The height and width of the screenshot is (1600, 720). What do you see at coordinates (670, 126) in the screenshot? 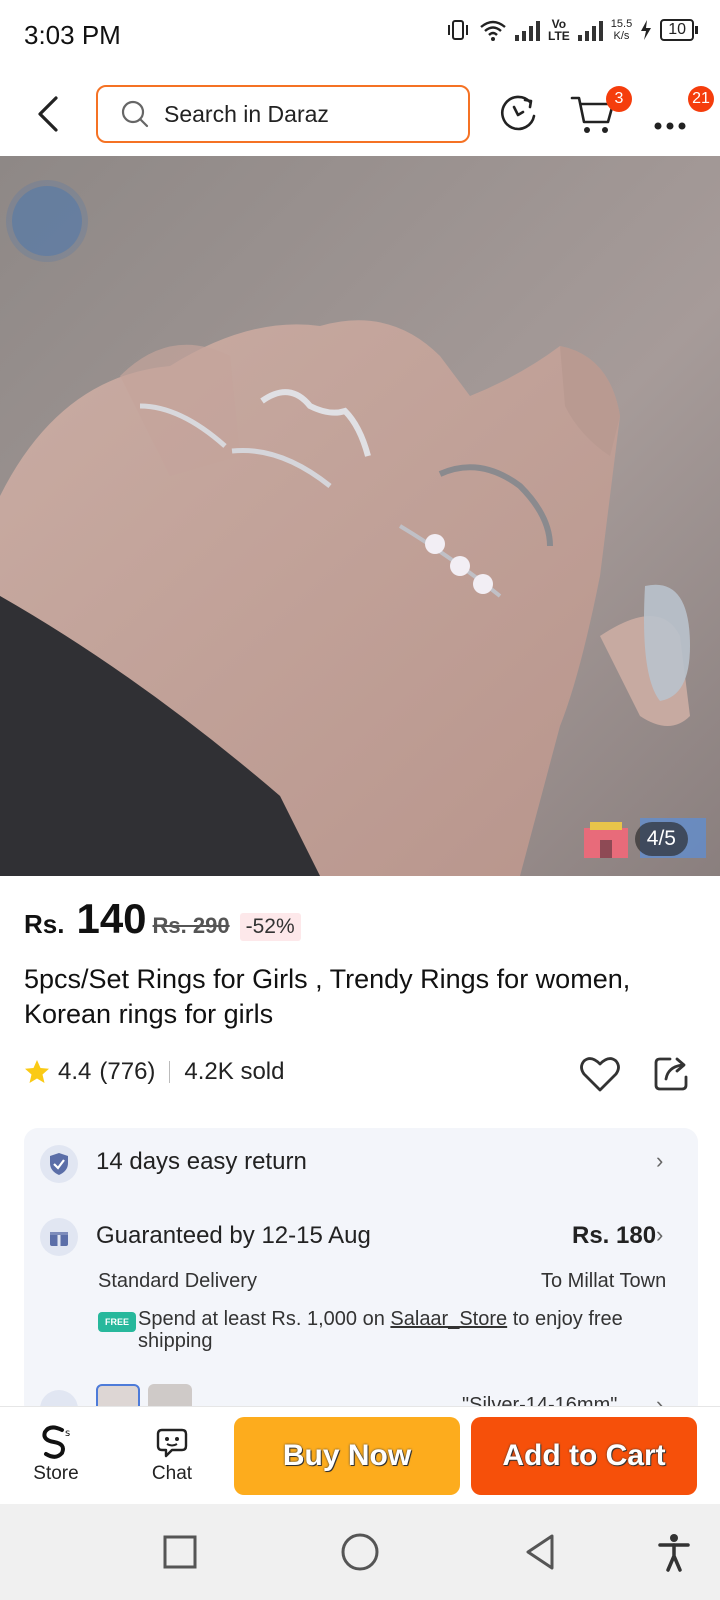
I see `more-dots-icon` at bounding box center [670, 126].